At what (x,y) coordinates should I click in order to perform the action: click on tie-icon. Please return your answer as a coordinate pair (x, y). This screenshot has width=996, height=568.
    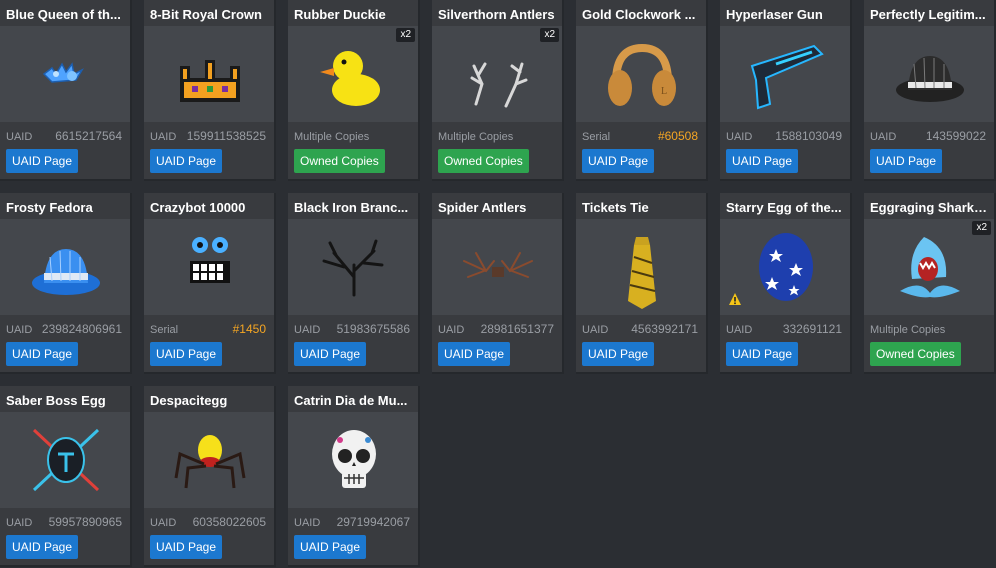
    Looking at the image, I should click on (642, 273).